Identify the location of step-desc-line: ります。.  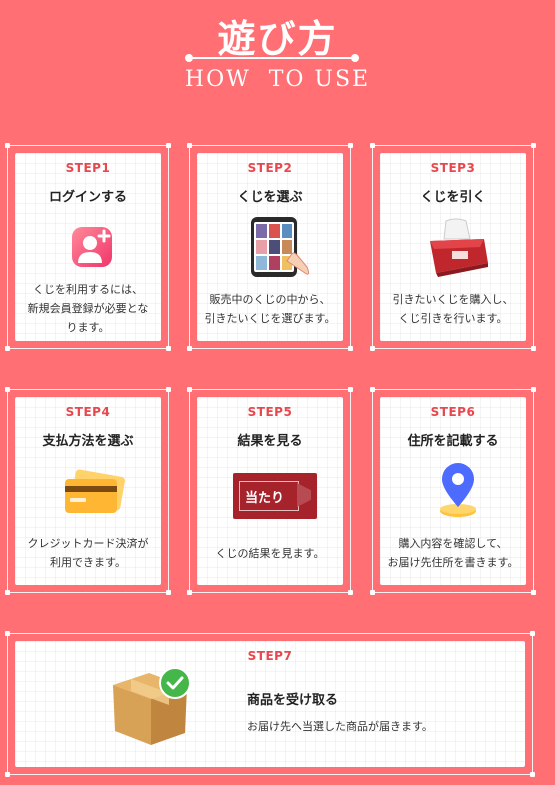
(88, 327).